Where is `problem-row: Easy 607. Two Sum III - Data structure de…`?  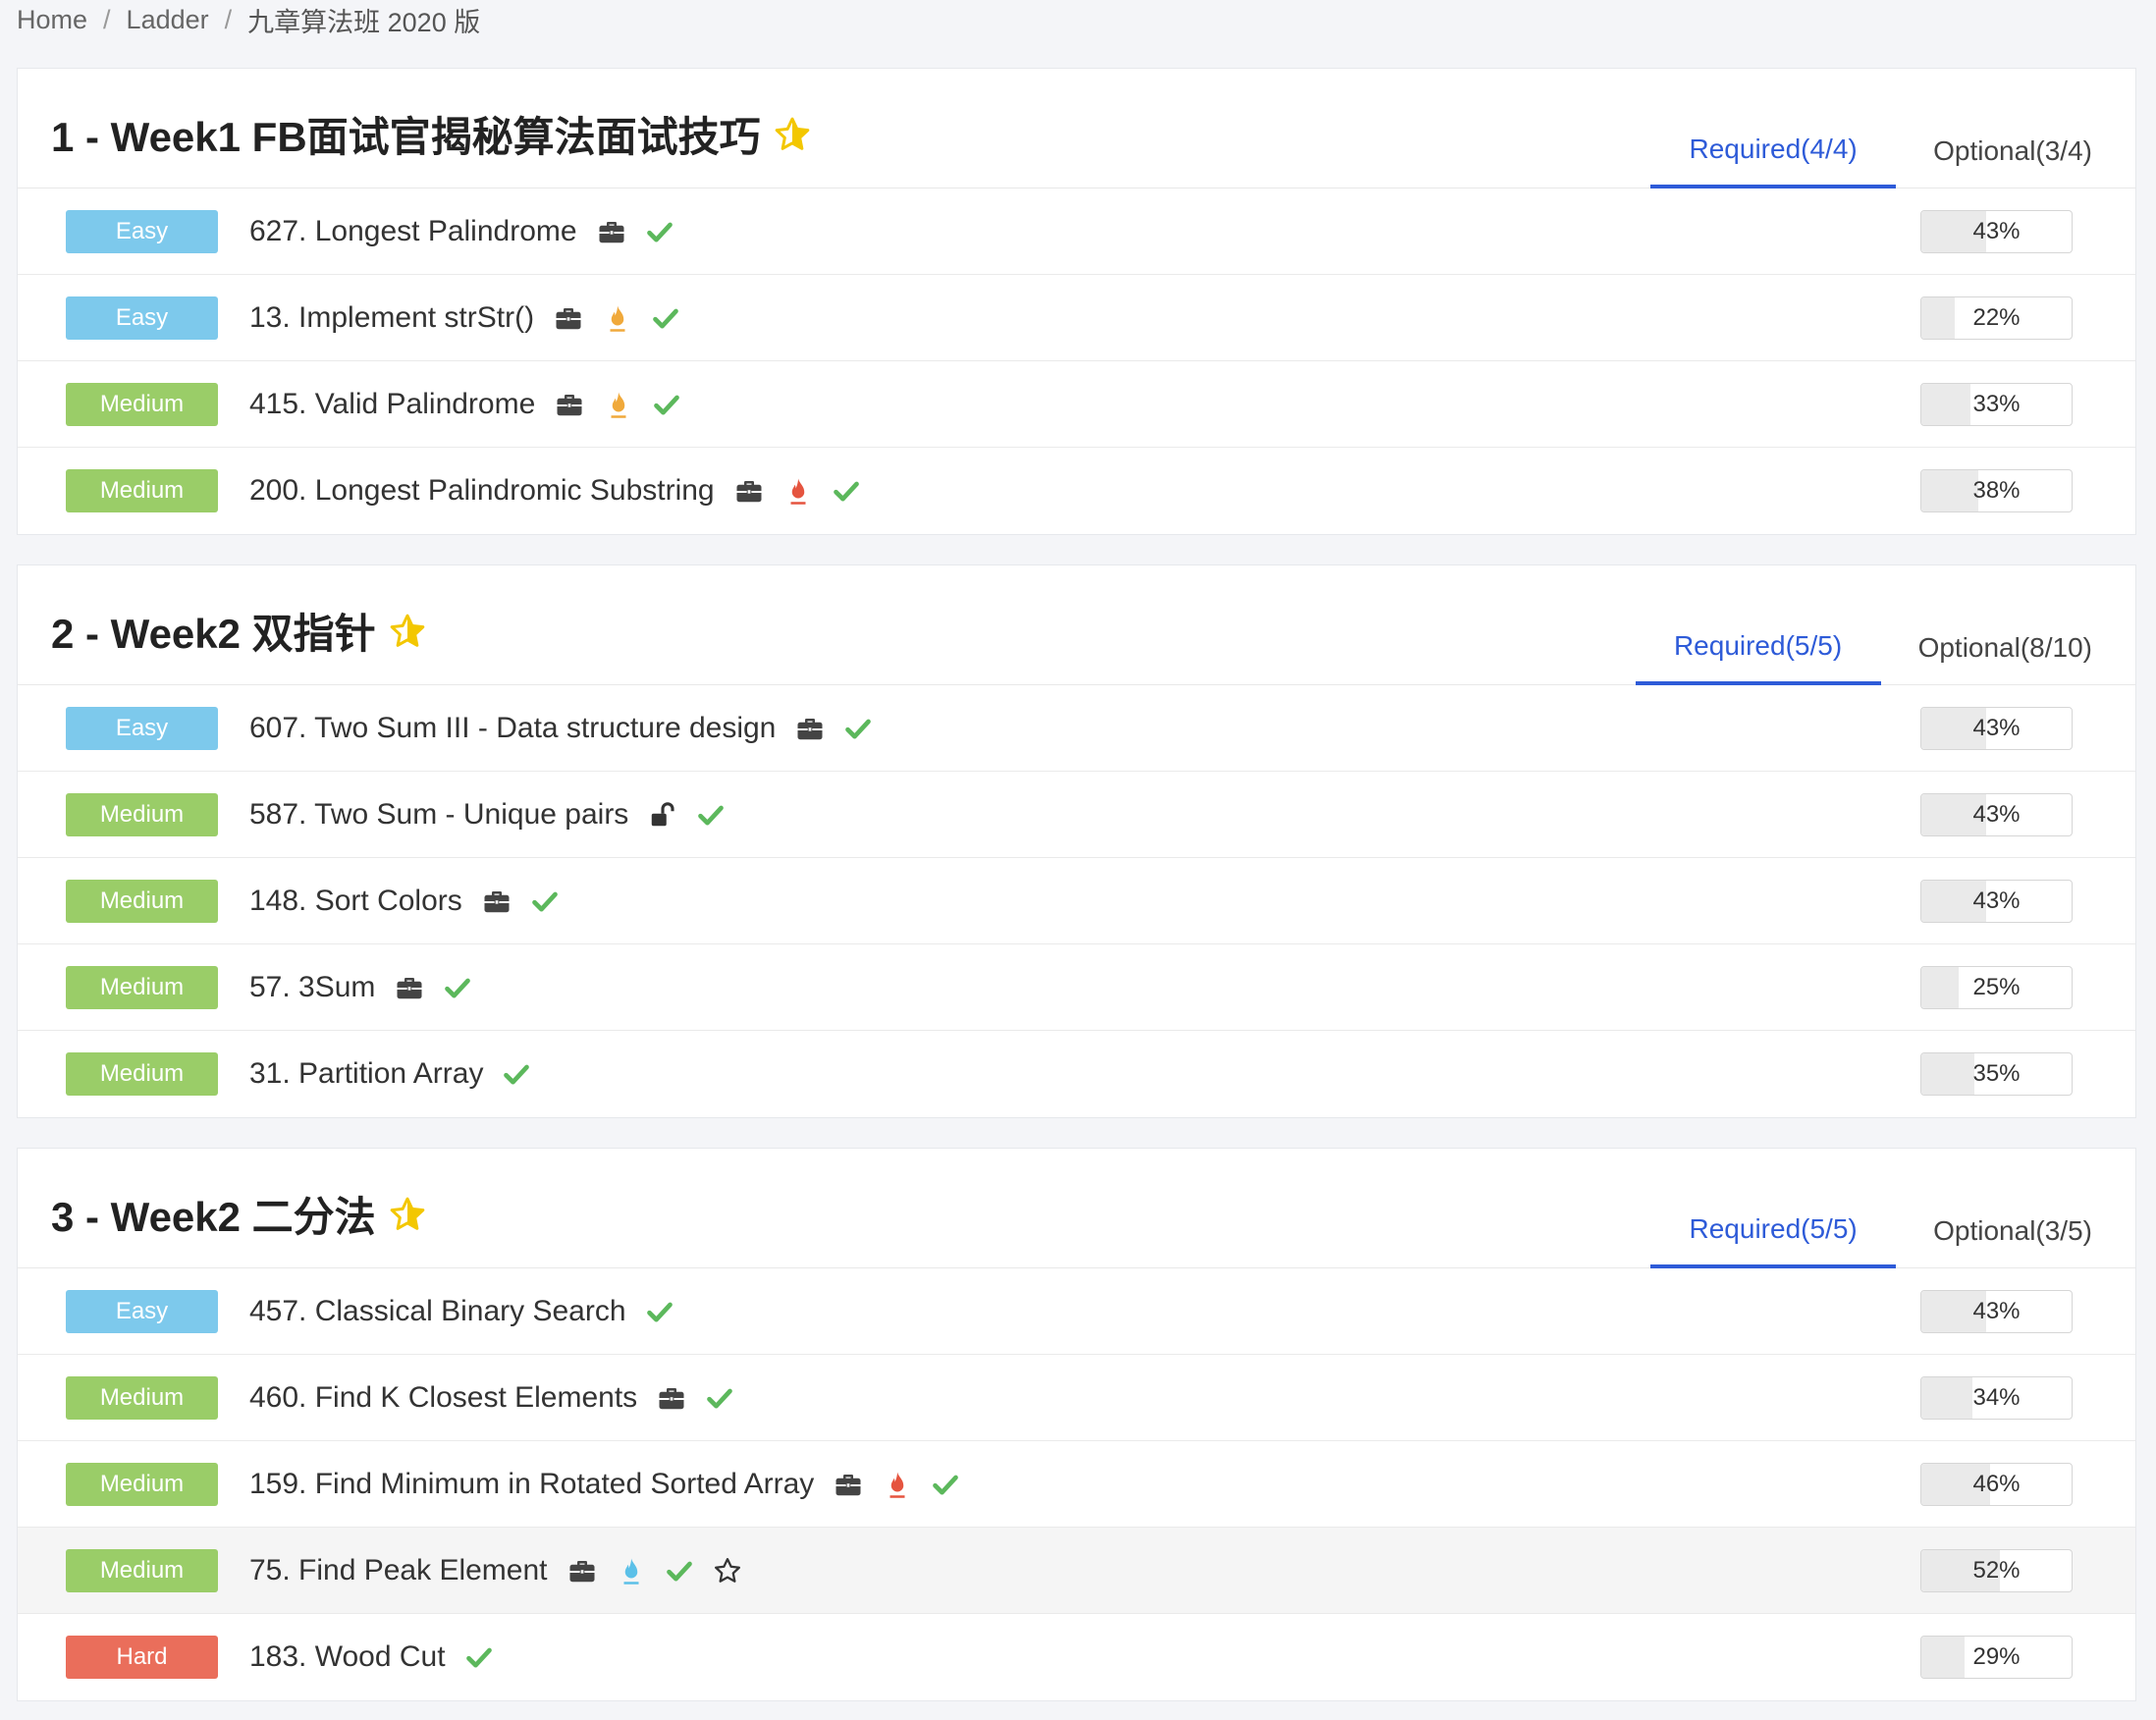
problem-row: Easy 607. Two Sum III - Data structure de… is located at coordinates (1077, 728).